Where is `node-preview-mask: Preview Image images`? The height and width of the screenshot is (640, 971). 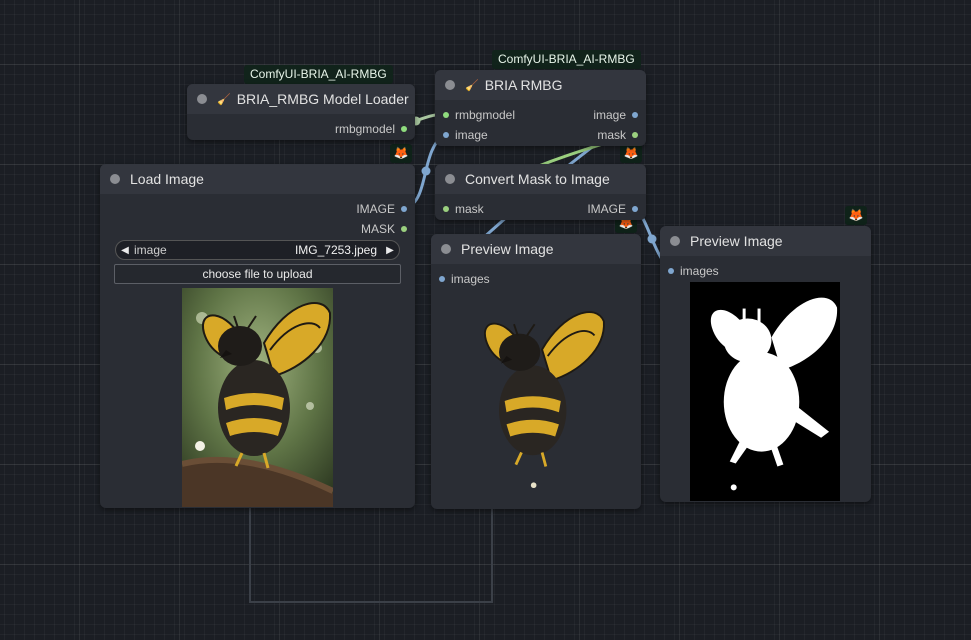
node-preview-mask: Preview Image images is located at coordinates (765, 364).